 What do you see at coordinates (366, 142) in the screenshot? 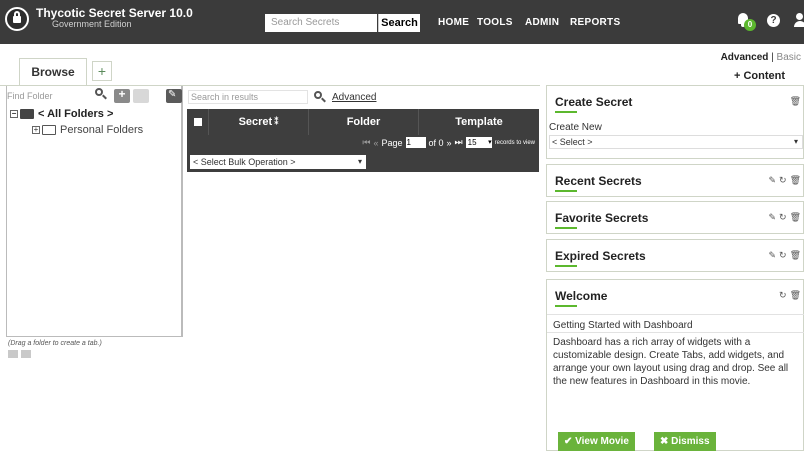
I see `first-page-icon: ⏮` at bounding box center [366, 142].